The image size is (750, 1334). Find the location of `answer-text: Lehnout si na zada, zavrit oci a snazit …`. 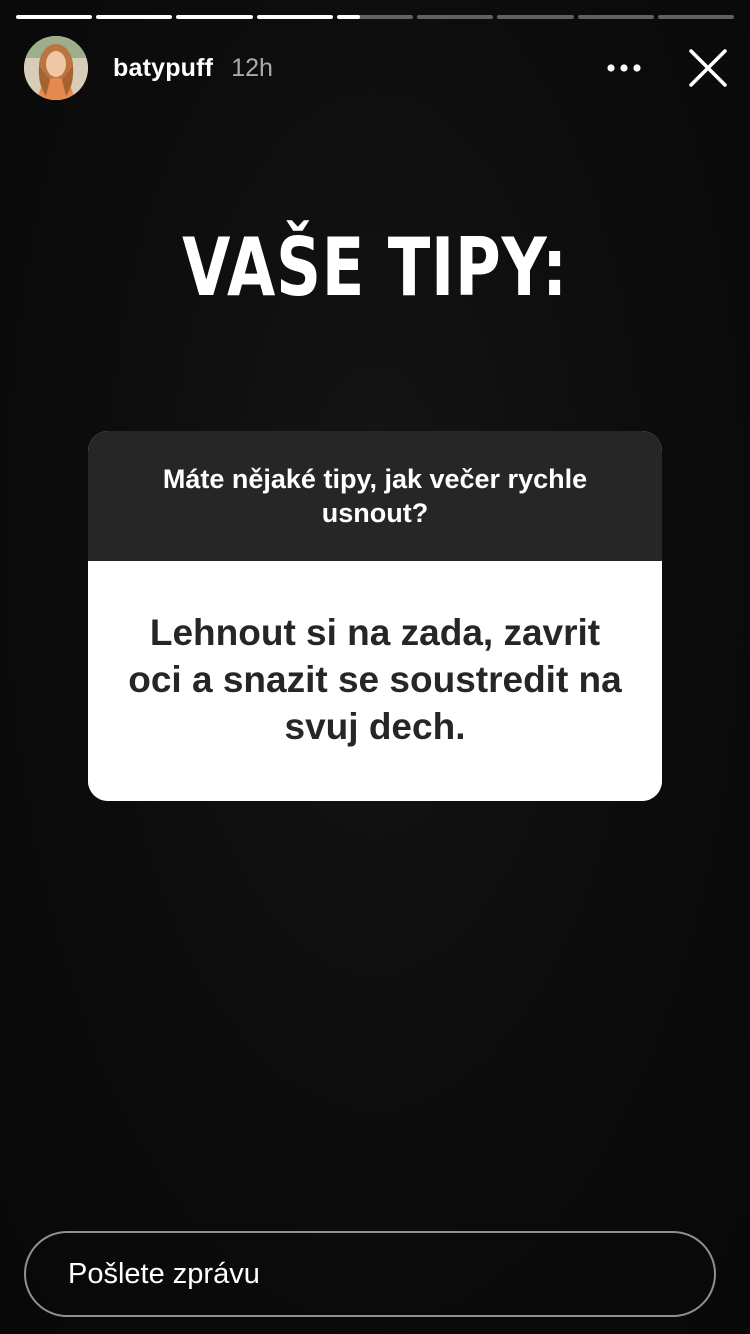

answer-text: Lehnout si na zada, zavrit oci a snazit … is located at coordinates (375, 681).